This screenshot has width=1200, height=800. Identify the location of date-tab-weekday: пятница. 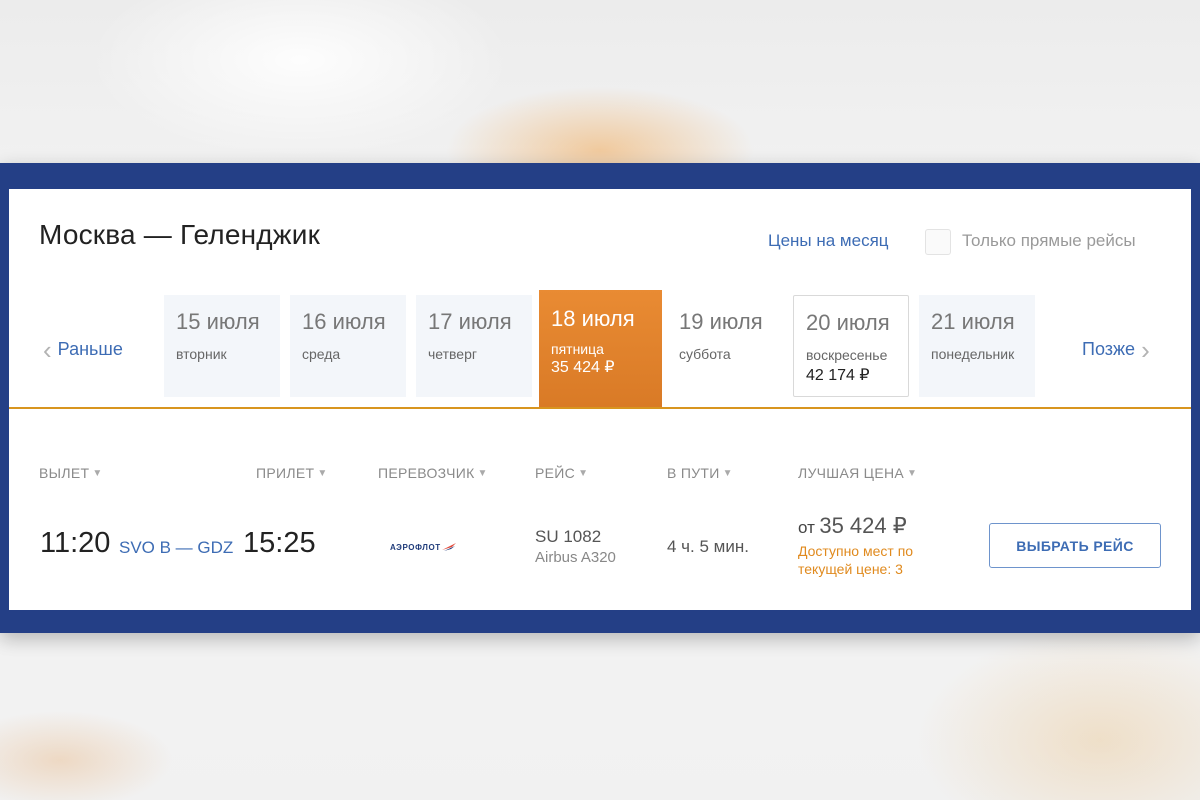
(577, 349).